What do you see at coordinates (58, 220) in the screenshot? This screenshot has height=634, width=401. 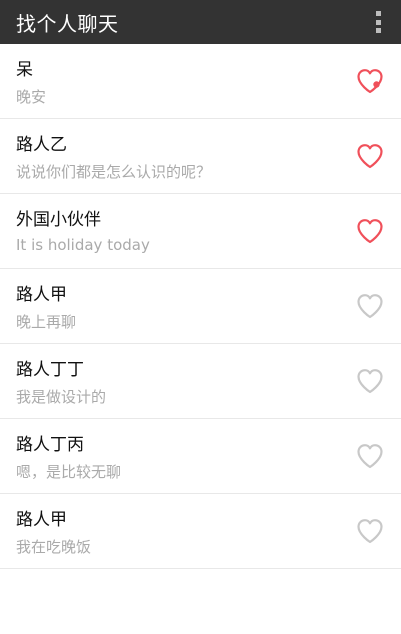 I see `chat-name: 外国小伙伴` at bounding box center [58, 220].